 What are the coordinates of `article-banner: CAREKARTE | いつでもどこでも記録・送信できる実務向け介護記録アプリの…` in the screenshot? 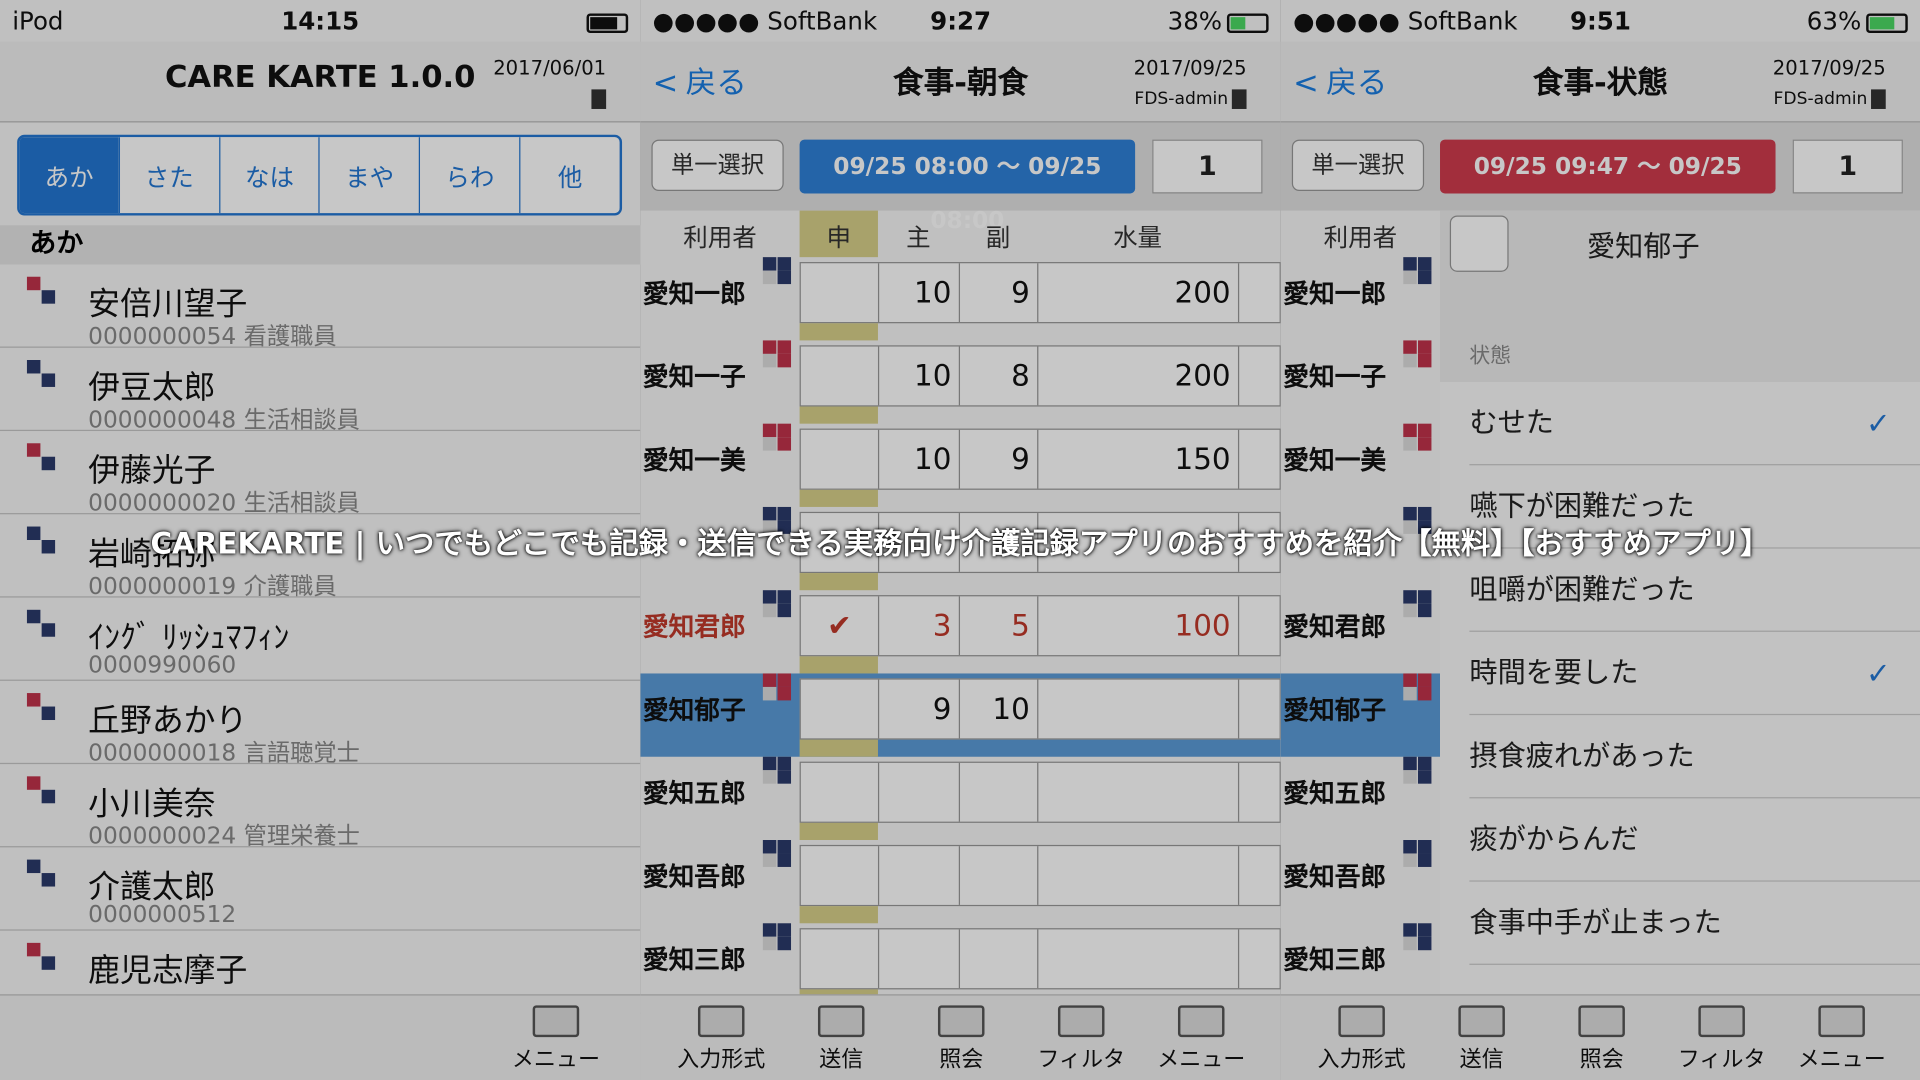 It's located at (960, 543).